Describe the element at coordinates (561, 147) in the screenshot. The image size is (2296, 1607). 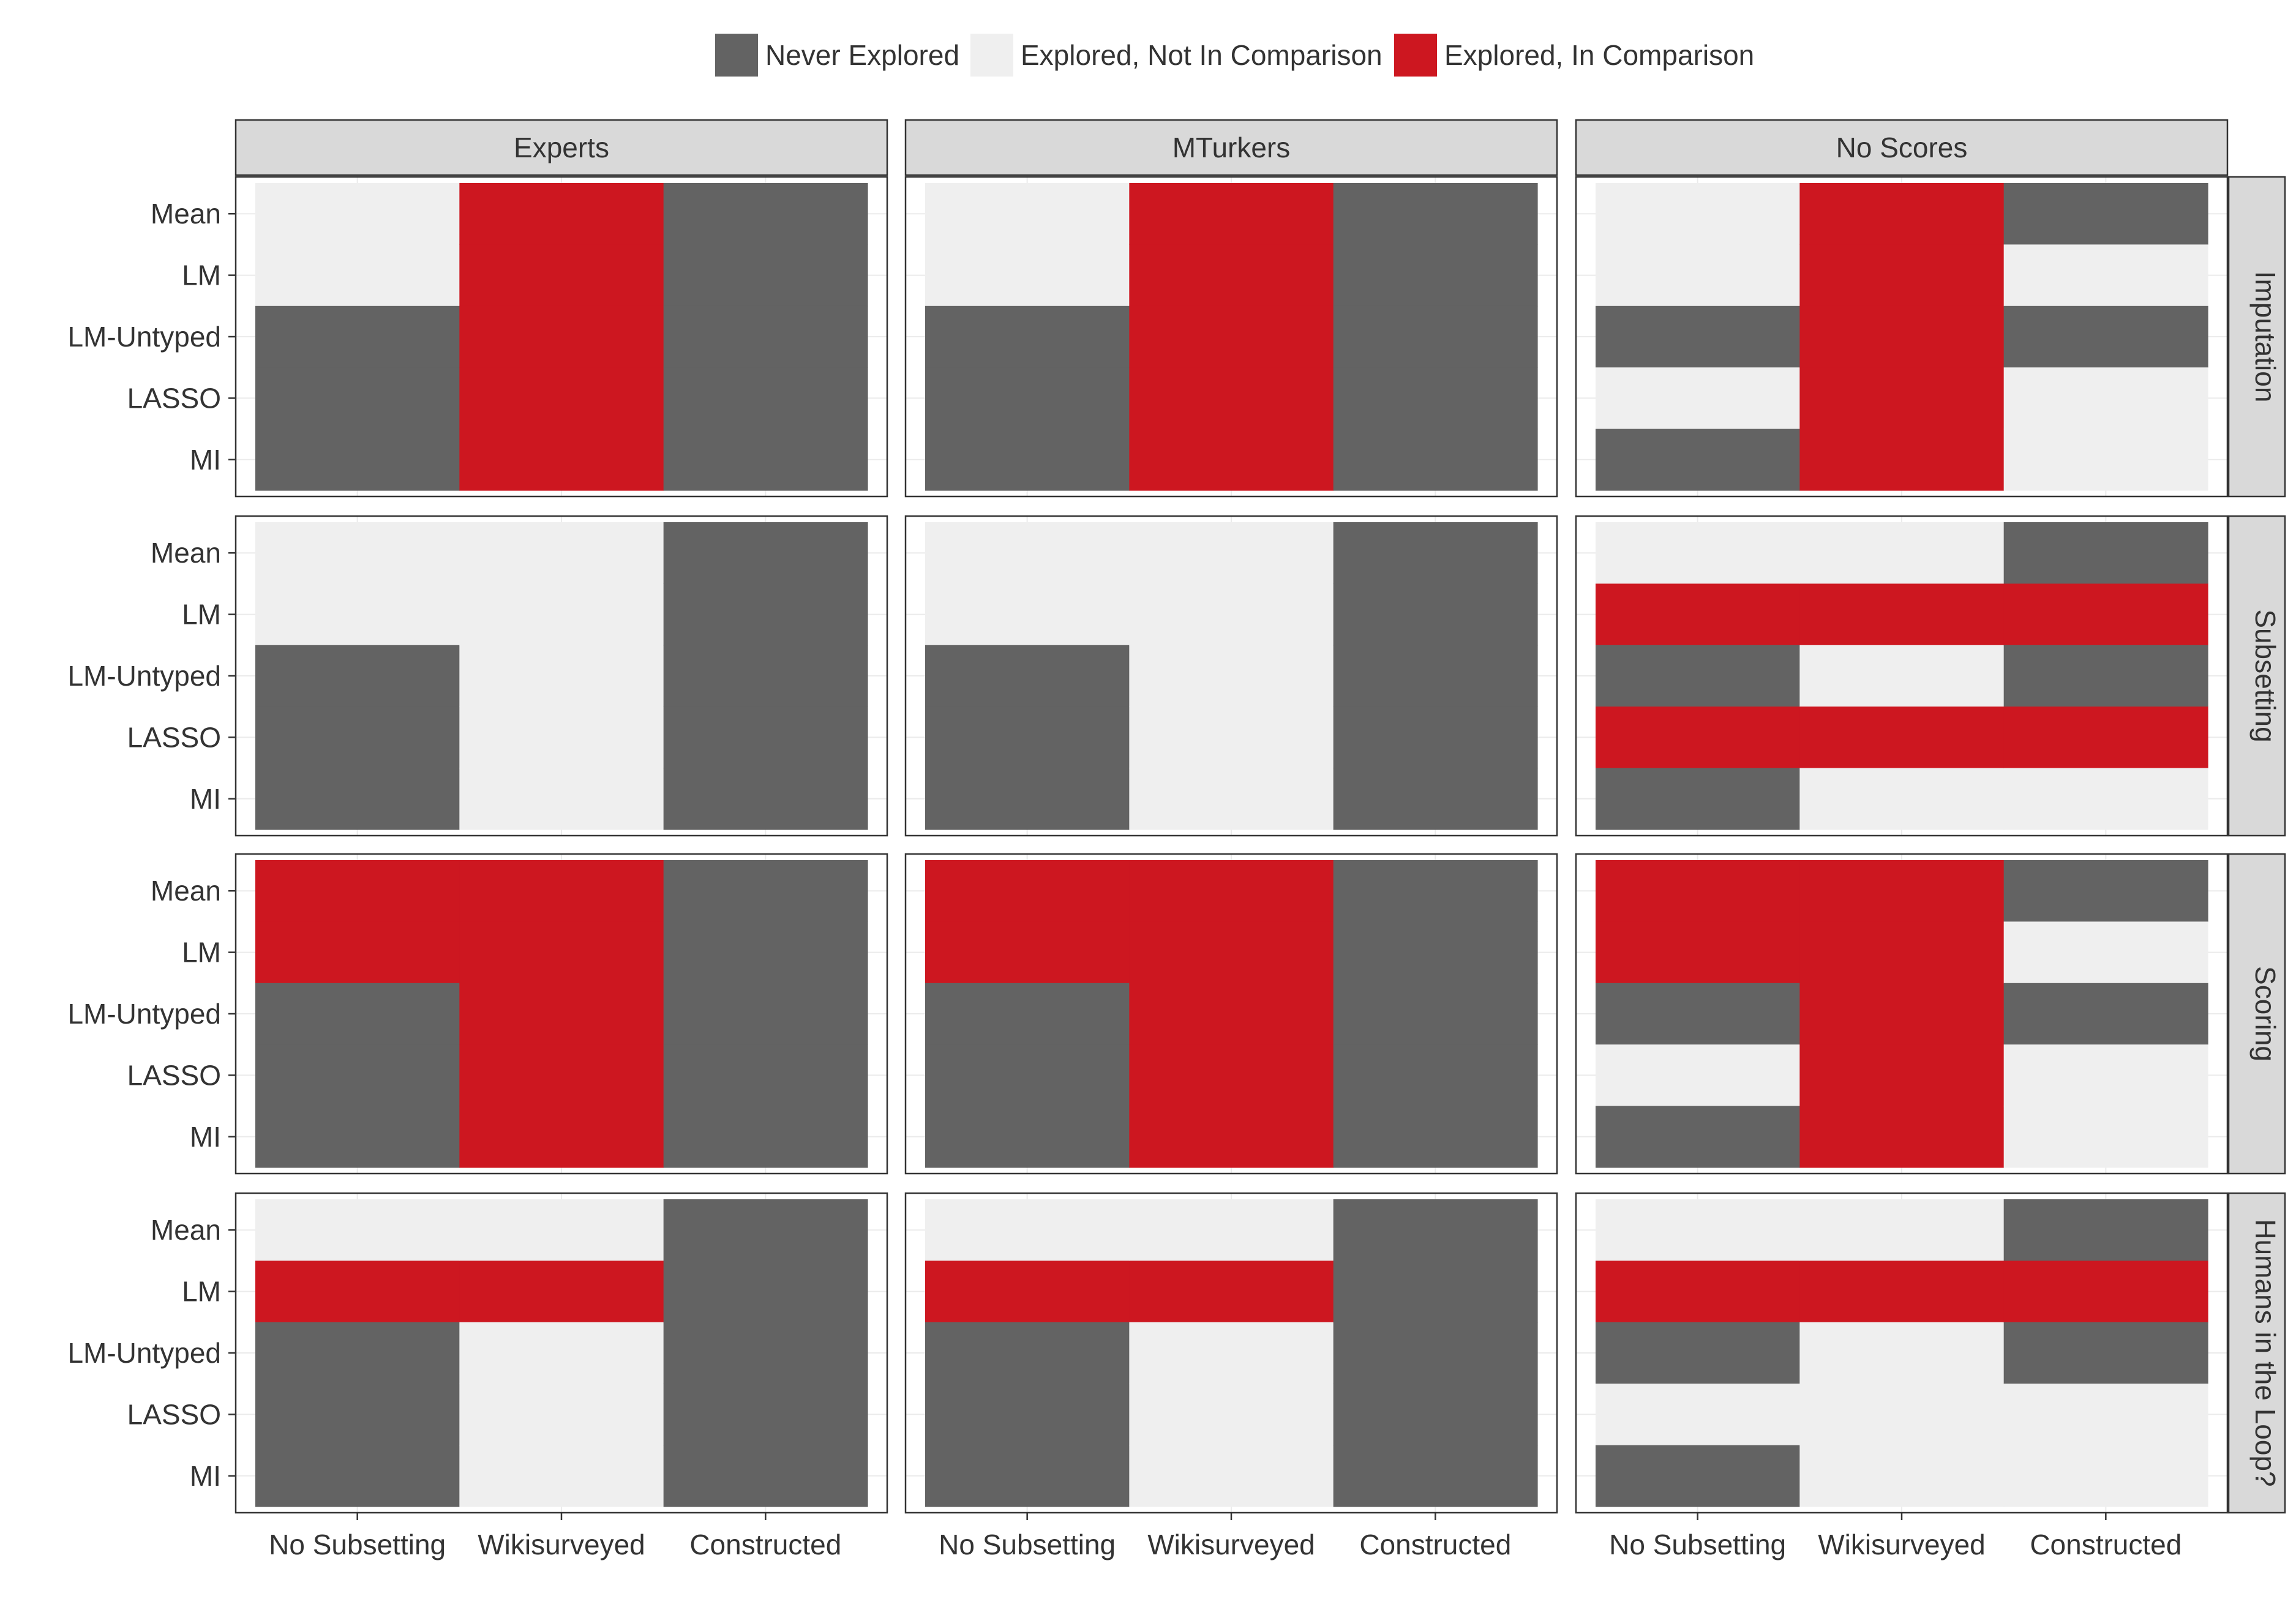
I see `column-strip-label: Experts` at that location.